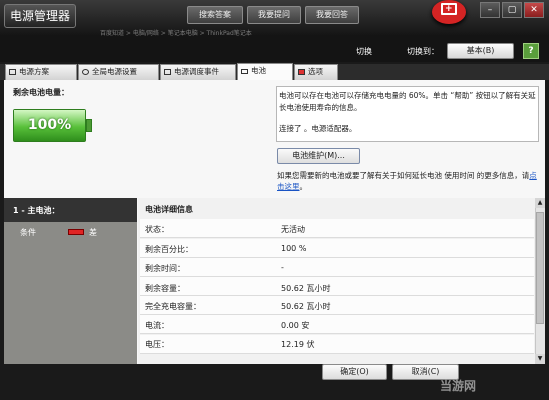  I want to click on gear-icon, so click(85, 72).